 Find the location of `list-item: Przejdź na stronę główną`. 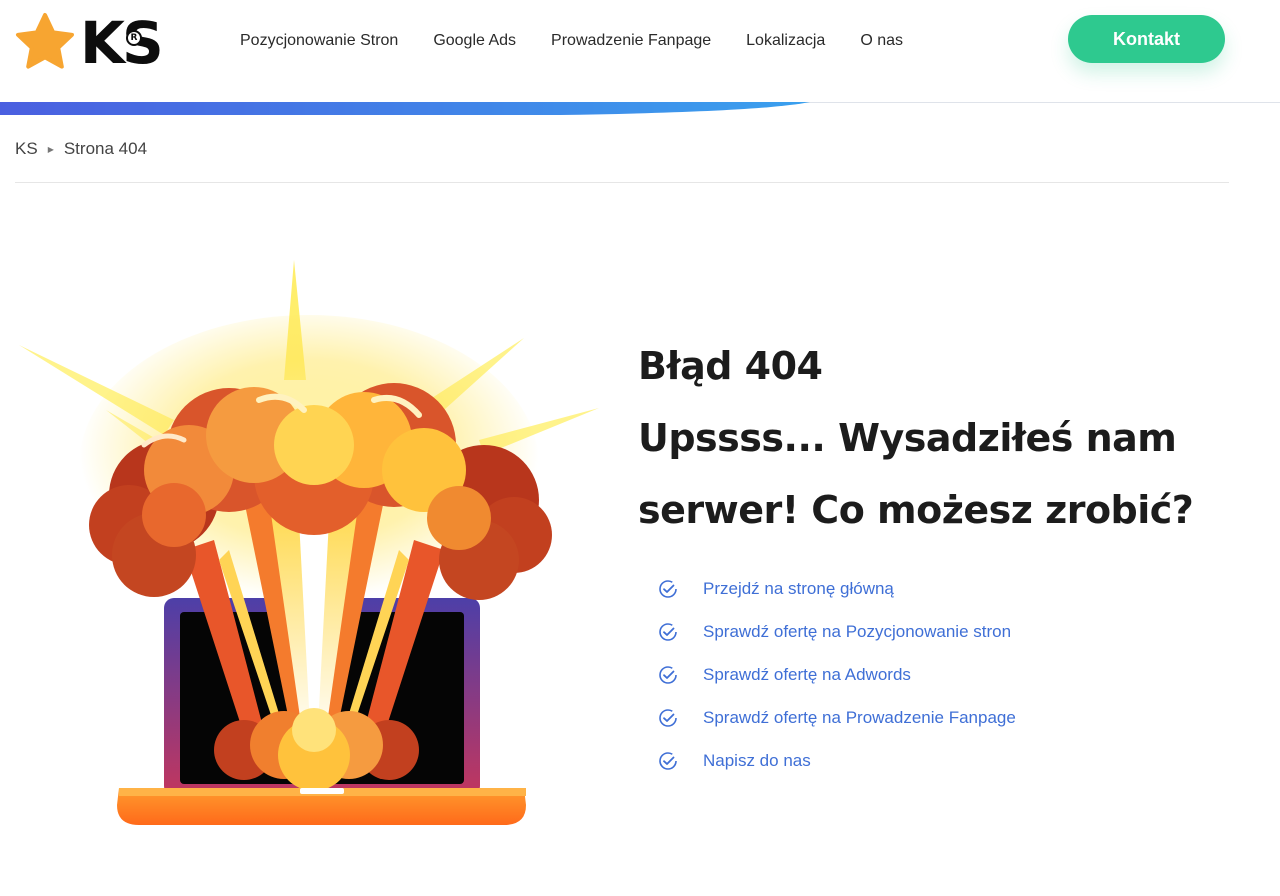

list-item: Przejdź na stronę główną is located at coordinates (958, 589).